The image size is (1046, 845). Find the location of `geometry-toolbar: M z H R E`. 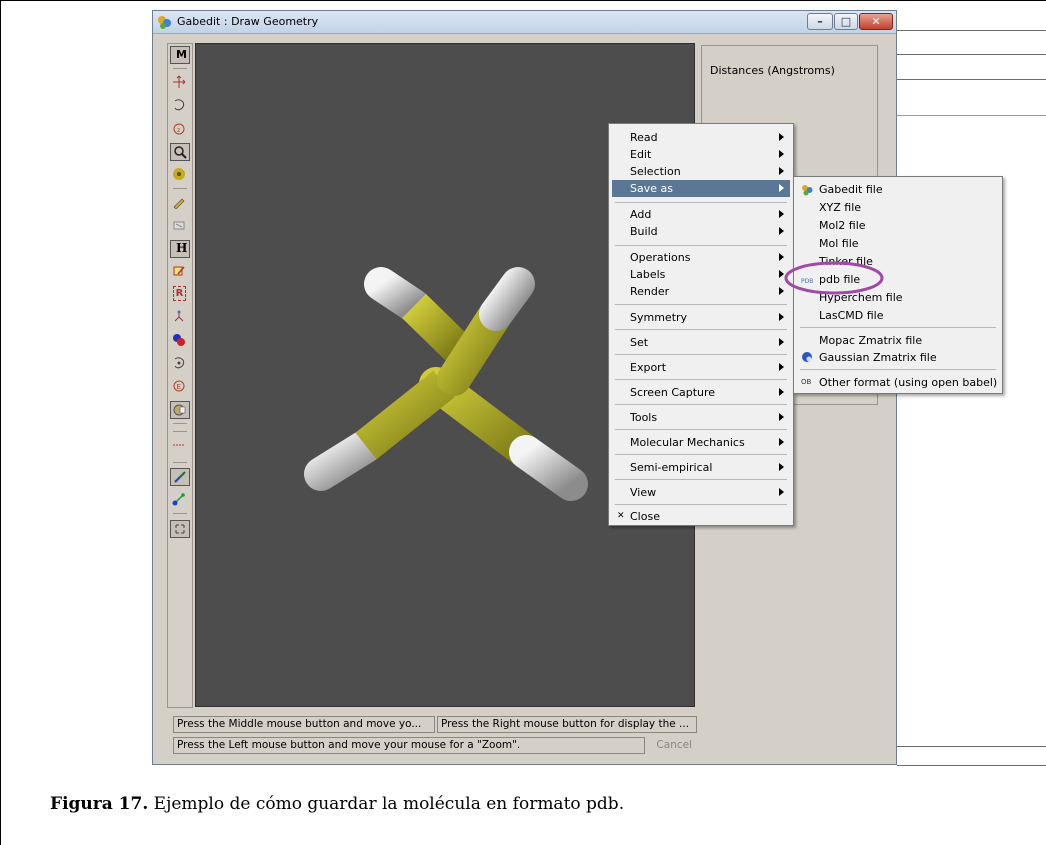

geometry-toolbar: M z H R E is located at coordinates (180, 375).